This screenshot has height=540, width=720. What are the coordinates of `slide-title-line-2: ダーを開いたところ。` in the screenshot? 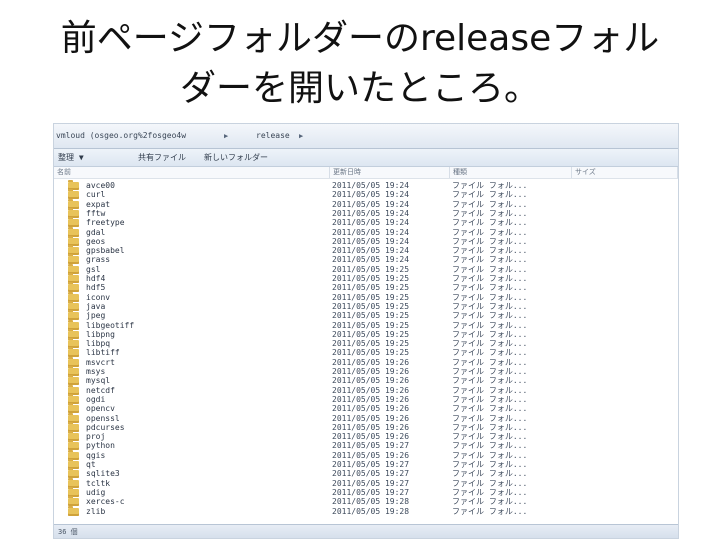 It's located at (359, 88).